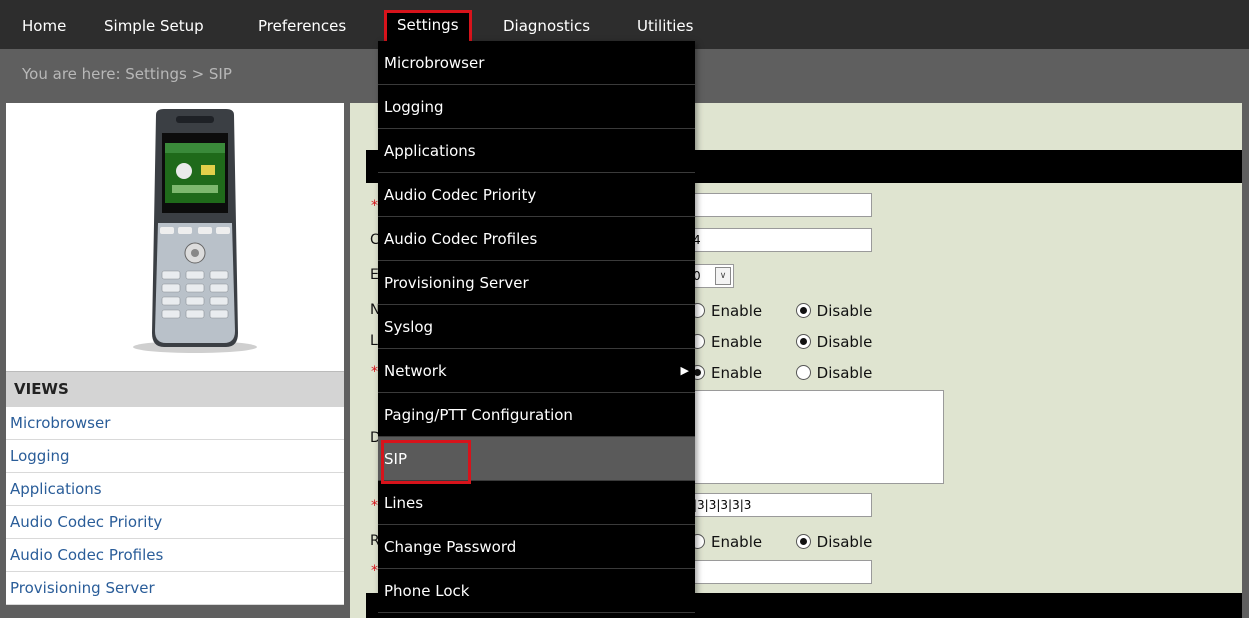  I want to click on breadcrumb: You are here: Settings > SIP, so click(127, 74).